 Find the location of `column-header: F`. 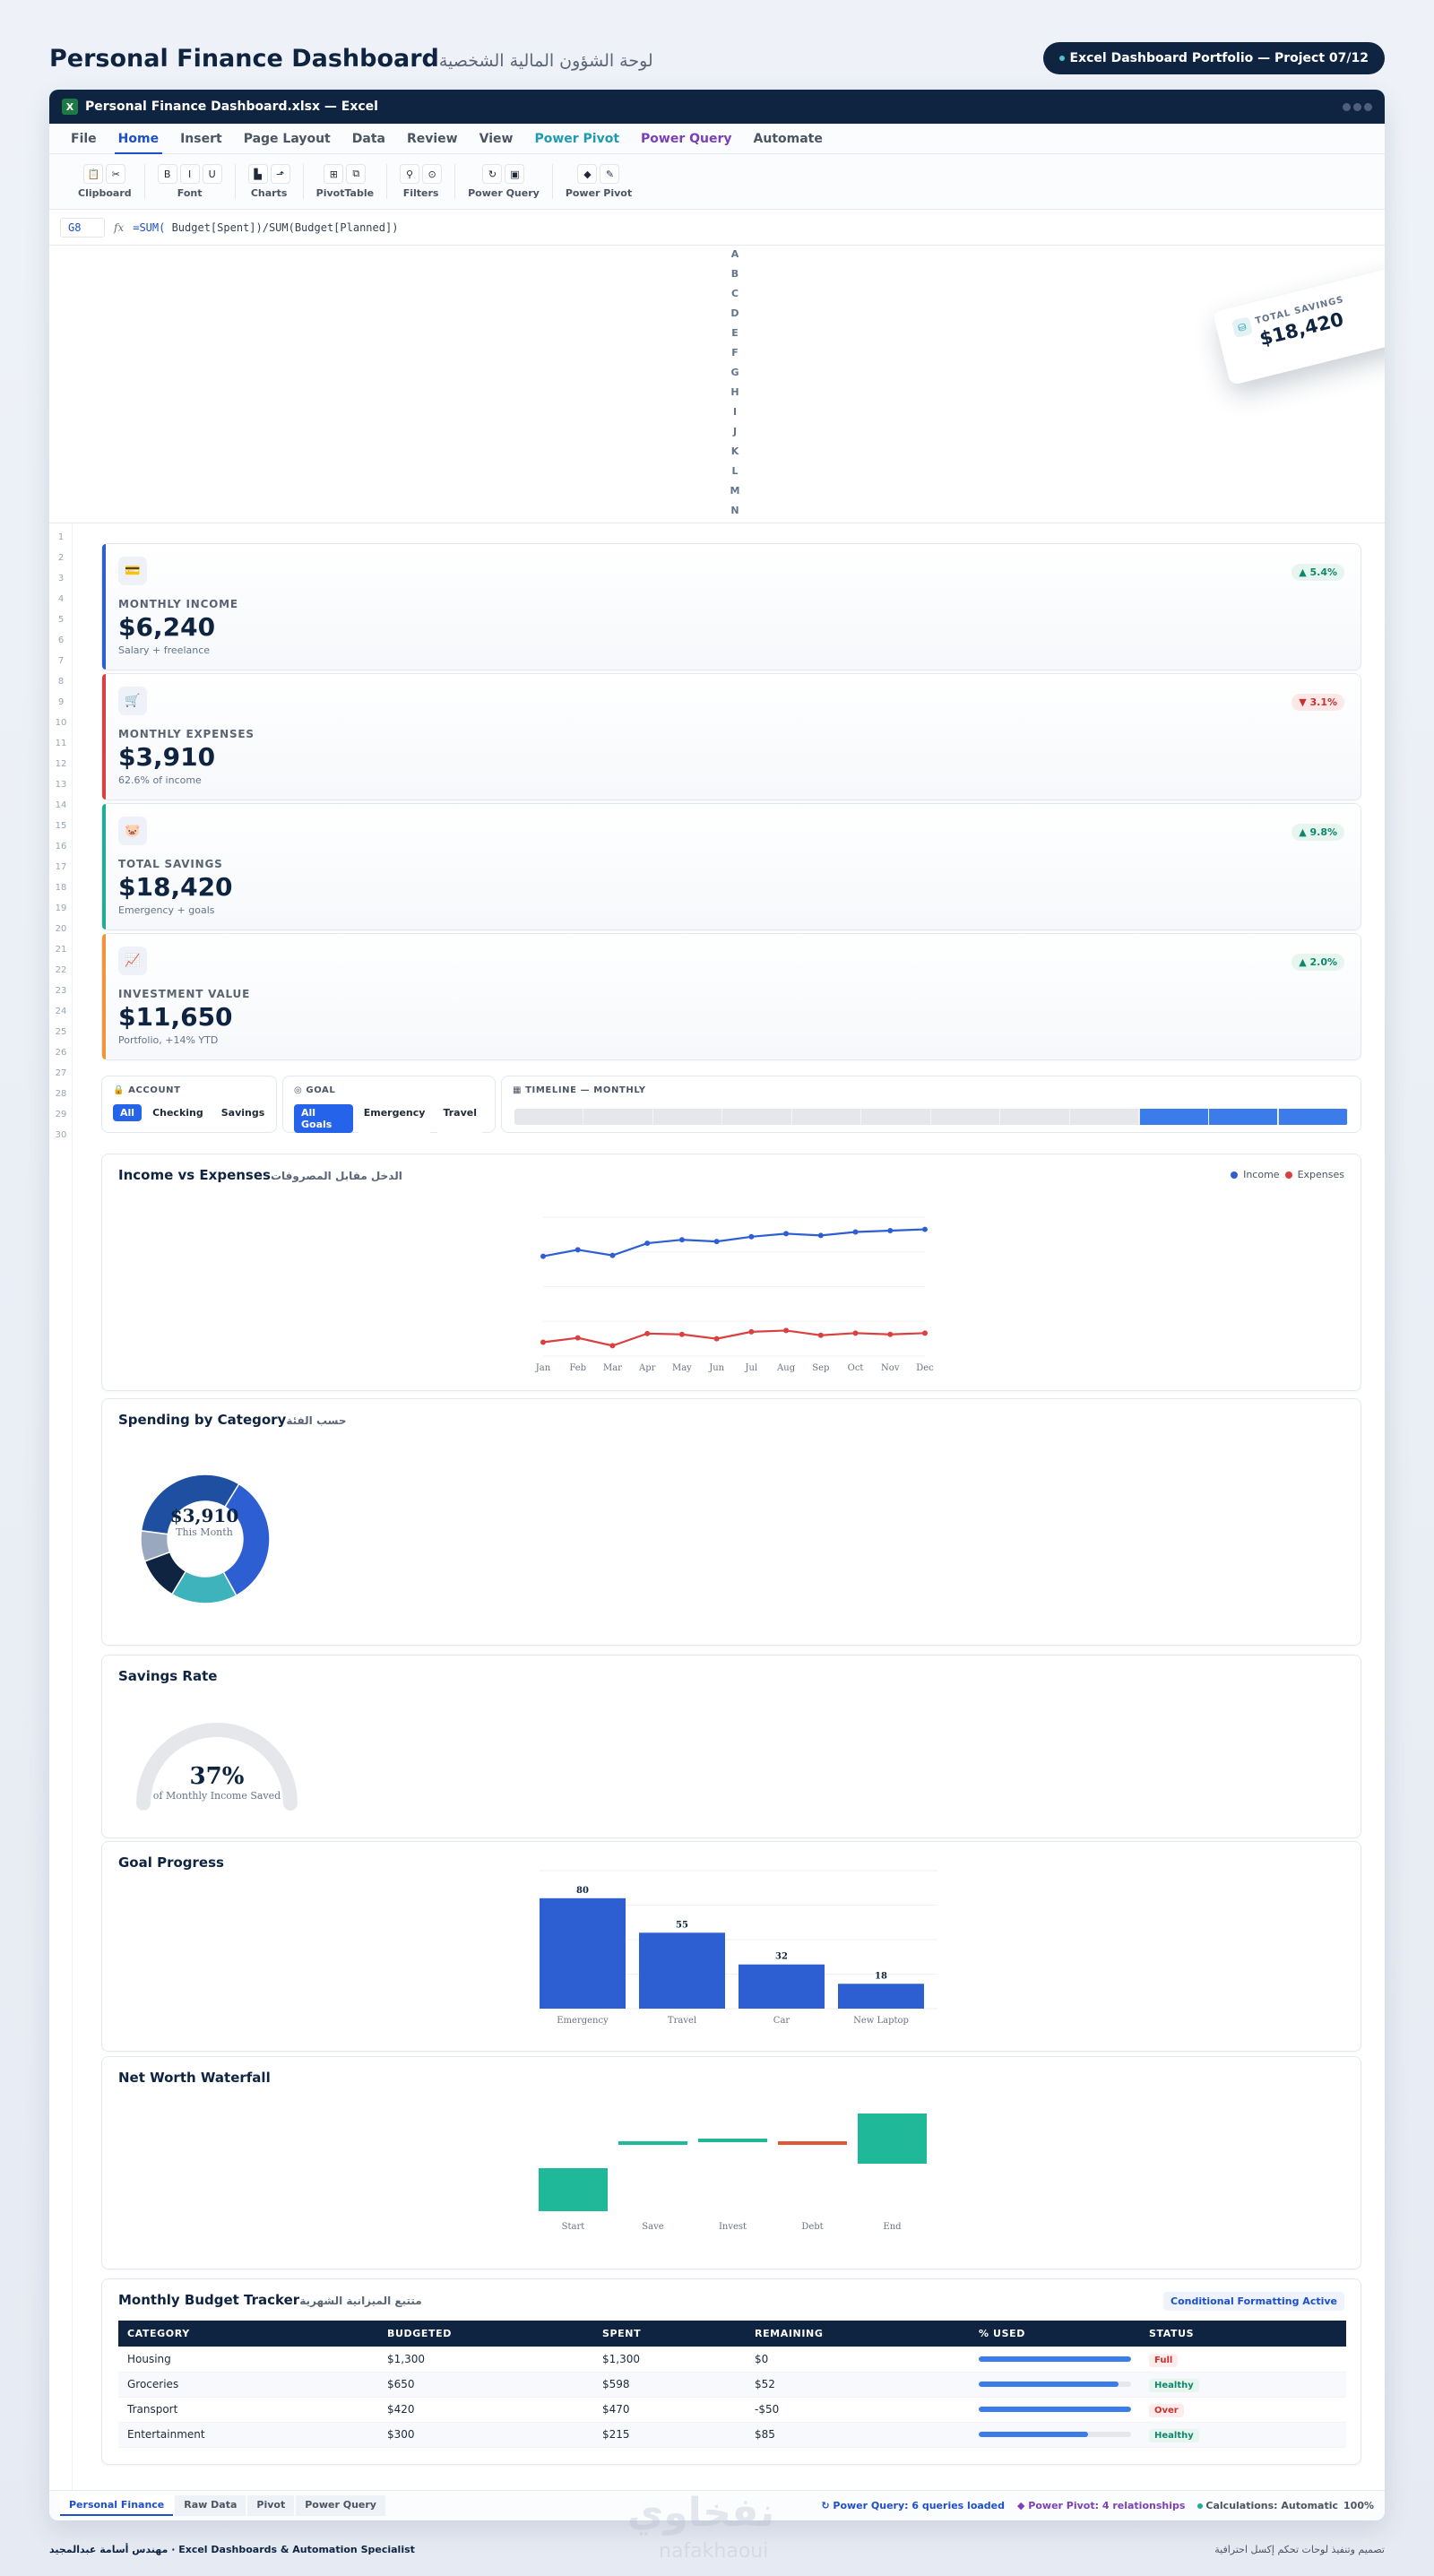

column-header: F is located at coordinates (735, 357).